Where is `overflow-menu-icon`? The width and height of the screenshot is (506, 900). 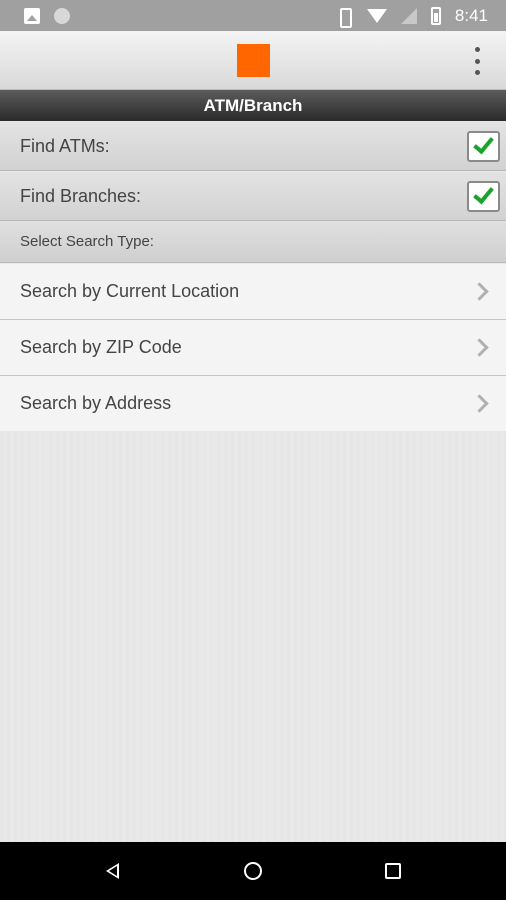 overflow-menu-icon is located at coordinates (477, 61).